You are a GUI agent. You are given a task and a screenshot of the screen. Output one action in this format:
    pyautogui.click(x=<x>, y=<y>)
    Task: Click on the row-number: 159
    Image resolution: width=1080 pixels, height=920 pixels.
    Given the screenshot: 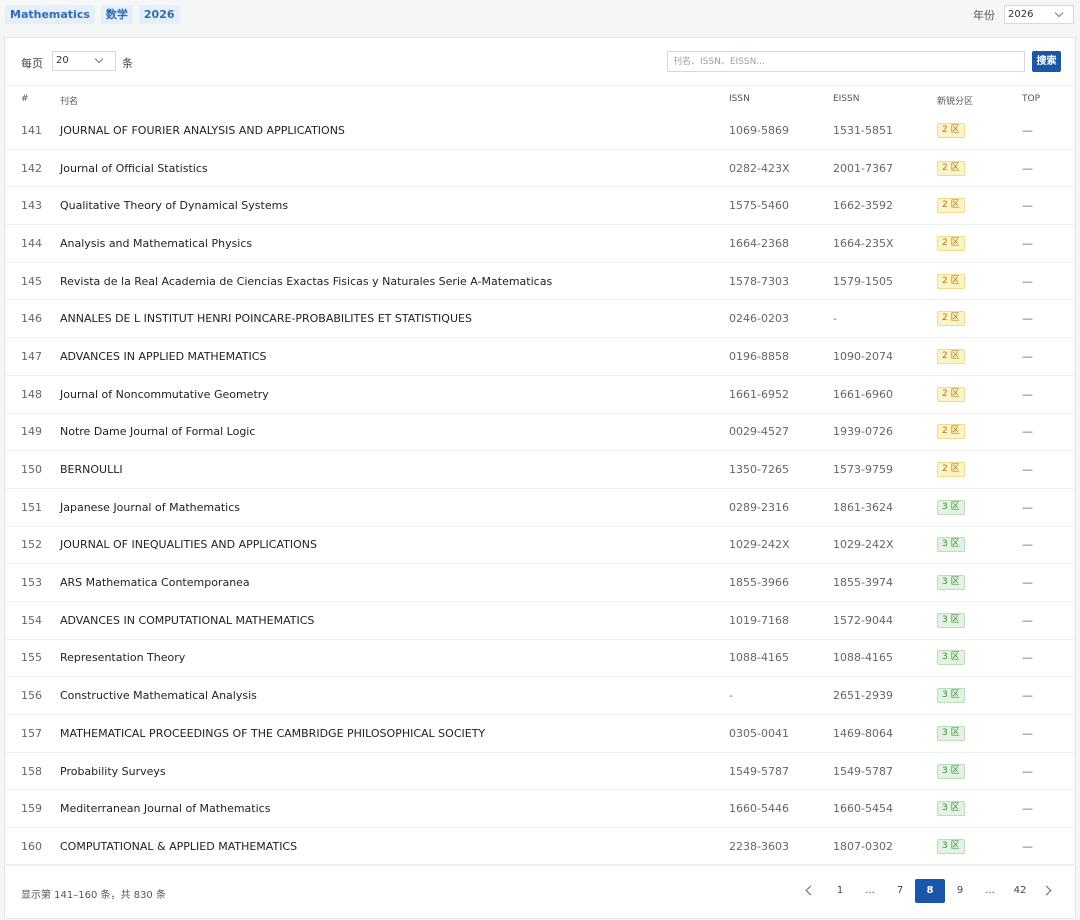 What is the action you would take?
    pyautogui.click(x=31, y=809)
    